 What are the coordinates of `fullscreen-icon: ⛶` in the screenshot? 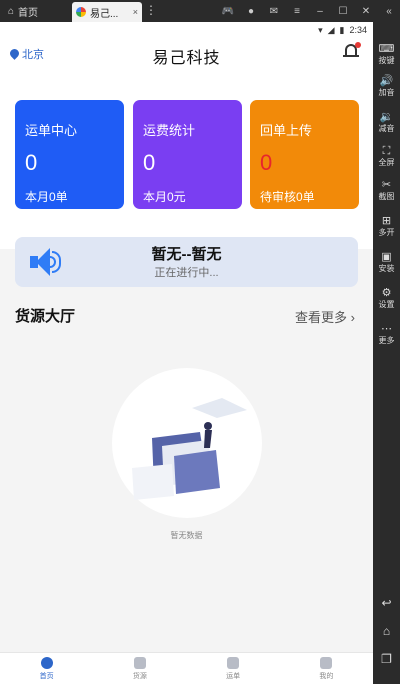 It's located at (386, 151).